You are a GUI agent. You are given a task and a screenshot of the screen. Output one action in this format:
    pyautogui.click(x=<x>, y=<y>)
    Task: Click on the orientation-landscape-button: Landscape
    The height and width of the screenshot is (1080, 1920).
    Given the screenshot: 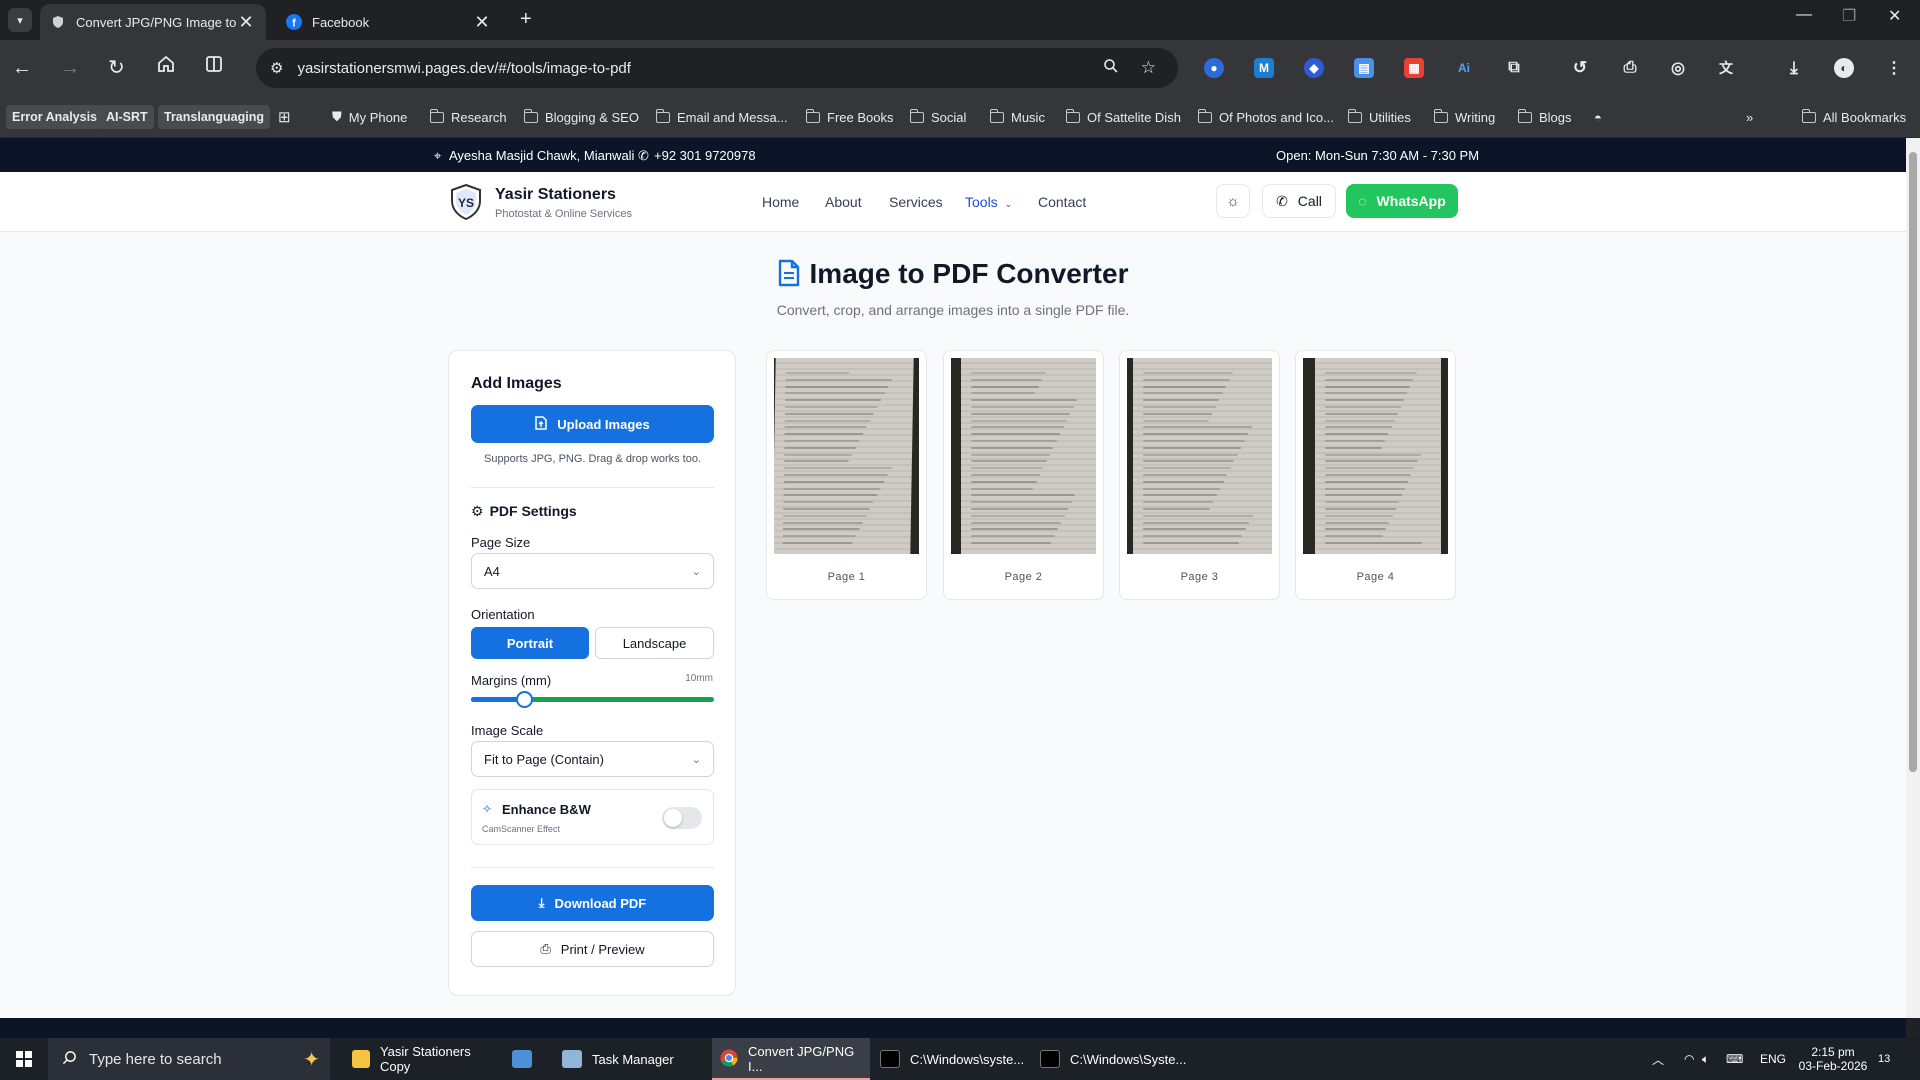 What is the action you would take?
    pyautogui.click(x=654, y=643)
    